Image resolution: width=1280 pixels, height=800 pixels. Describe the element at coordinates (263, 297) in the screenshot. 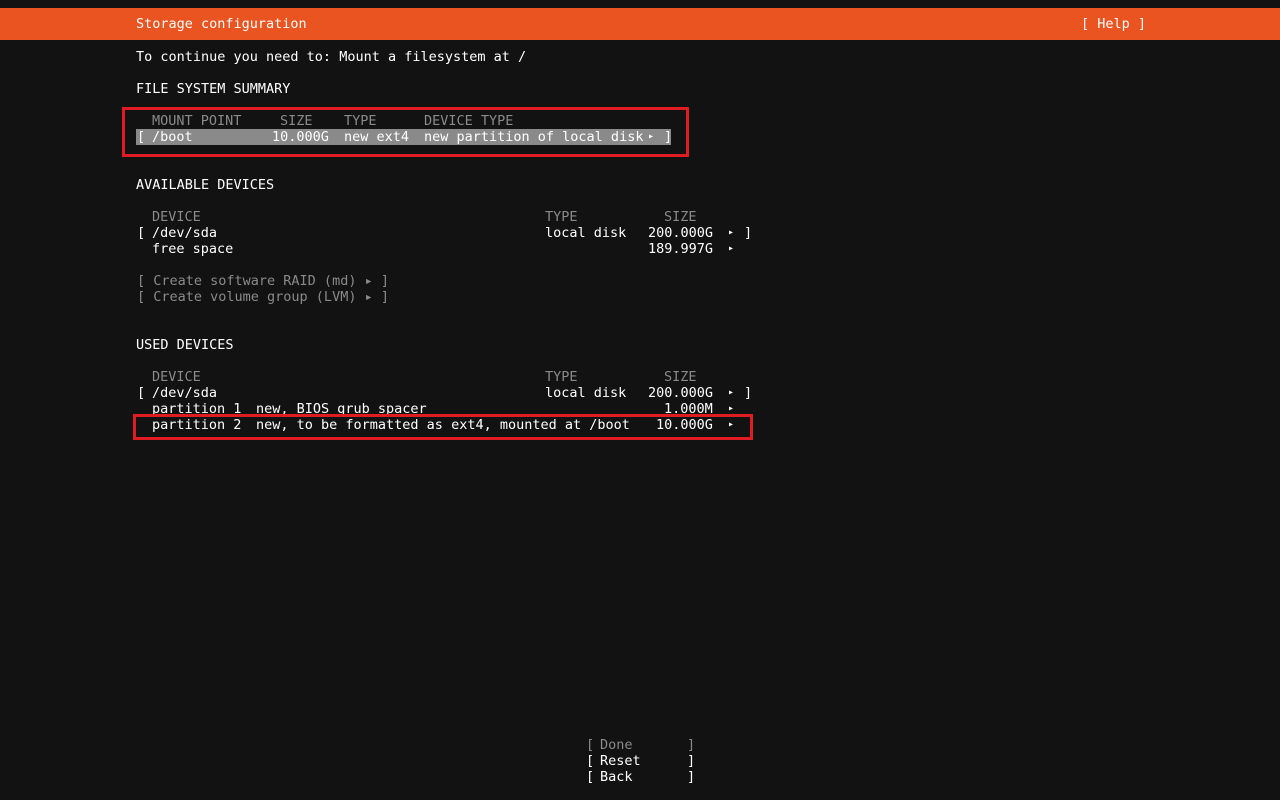

I see `create-lvm-button: [ Create volume group (LVM) ▸ ]` at that location.